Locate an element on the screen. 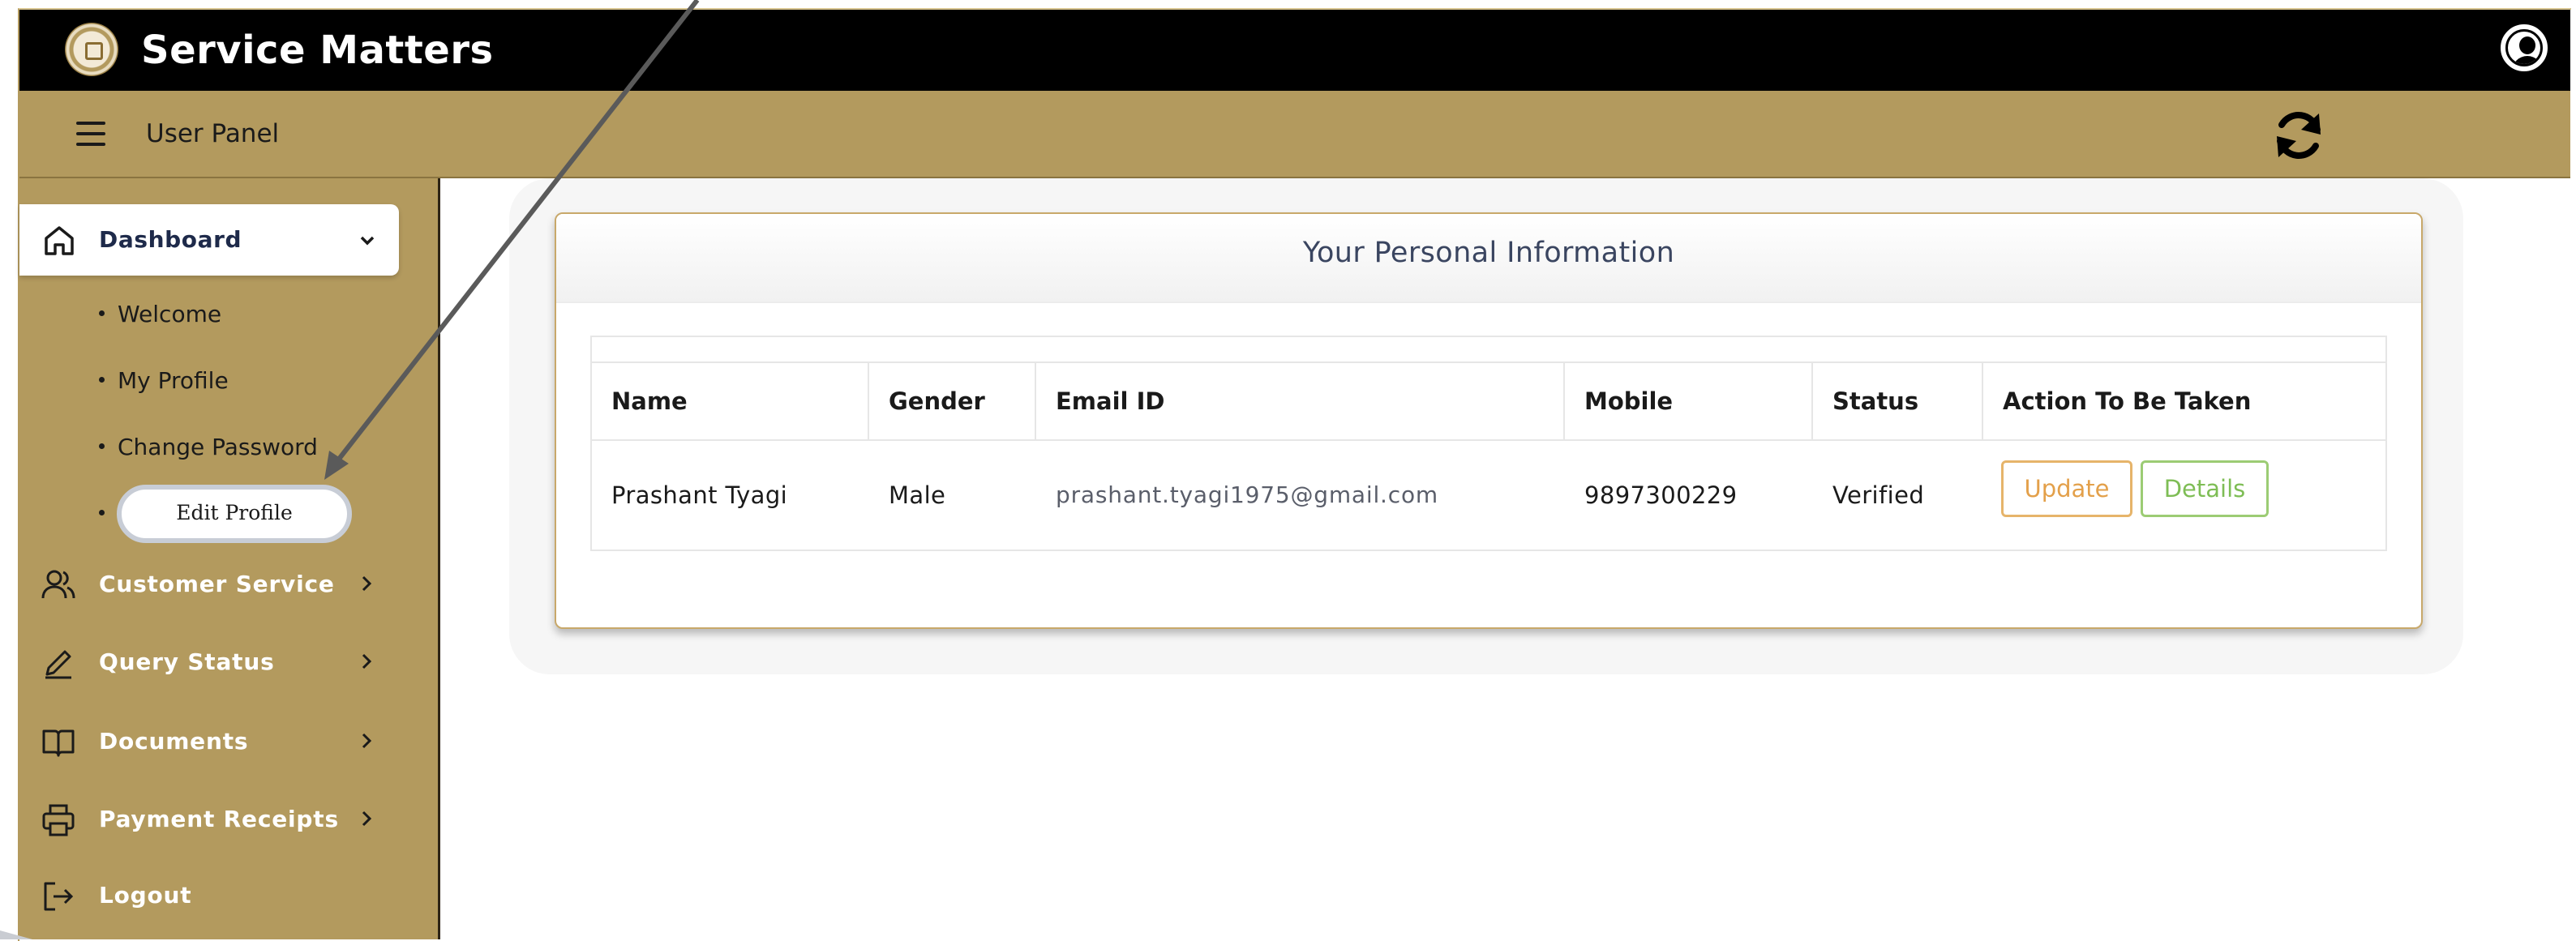 The height and width of the screenshot is (941, 2576). top-header: Service Matters is located at coordinates (1294, 50).